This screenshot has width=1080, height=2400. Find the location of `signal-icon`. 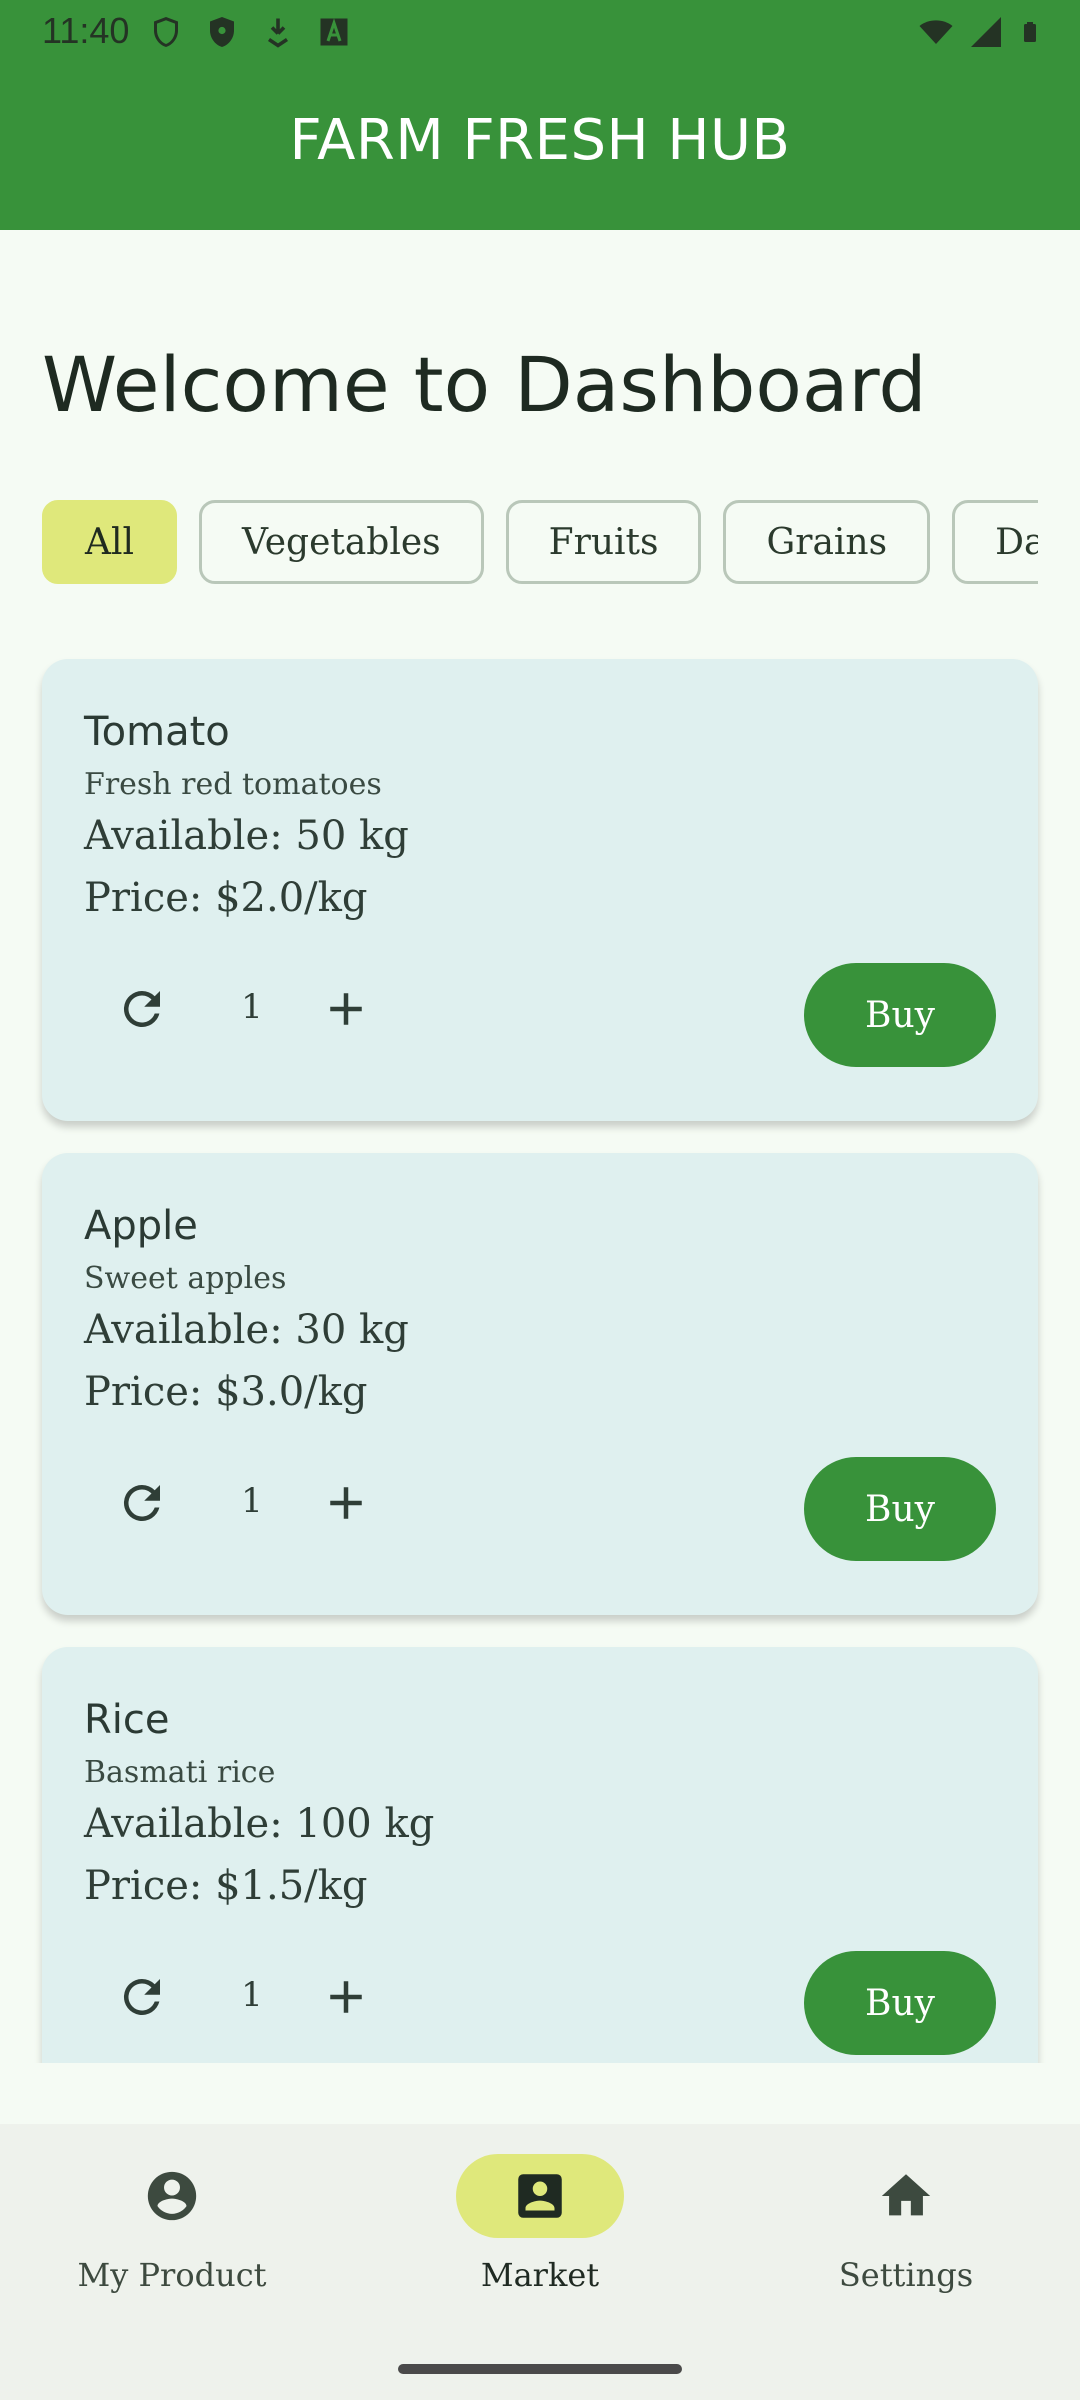

signal-icon is located at coordinates (986, 32).